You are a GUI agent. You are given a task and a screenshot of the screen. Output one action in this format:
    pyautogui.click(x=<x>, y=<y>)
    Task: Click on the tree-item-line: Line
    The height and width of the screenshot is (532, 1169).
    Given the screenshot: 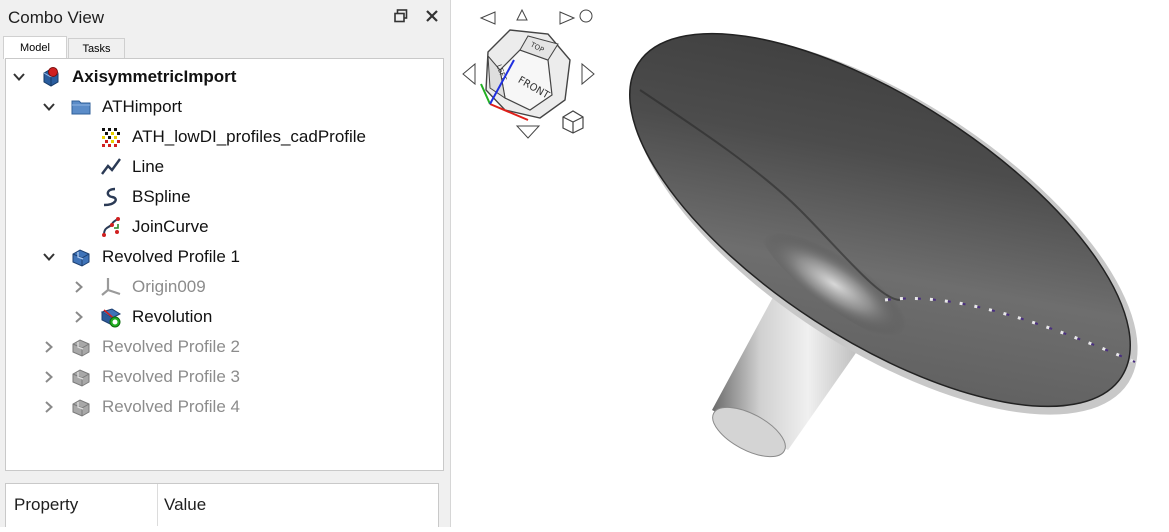 What is the action you would take?
    pyautogui.click(x=224, y=167)
    